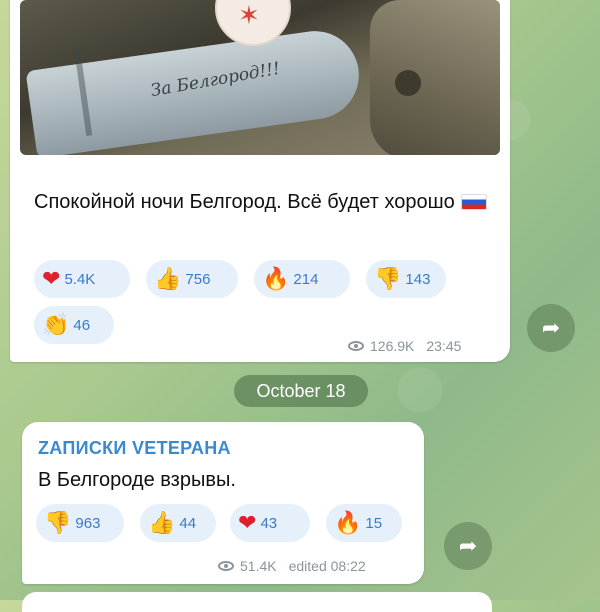  Describe the element at coordinates (392, 346) in the screenshot. I see `view-count: 126.9K` at that location.